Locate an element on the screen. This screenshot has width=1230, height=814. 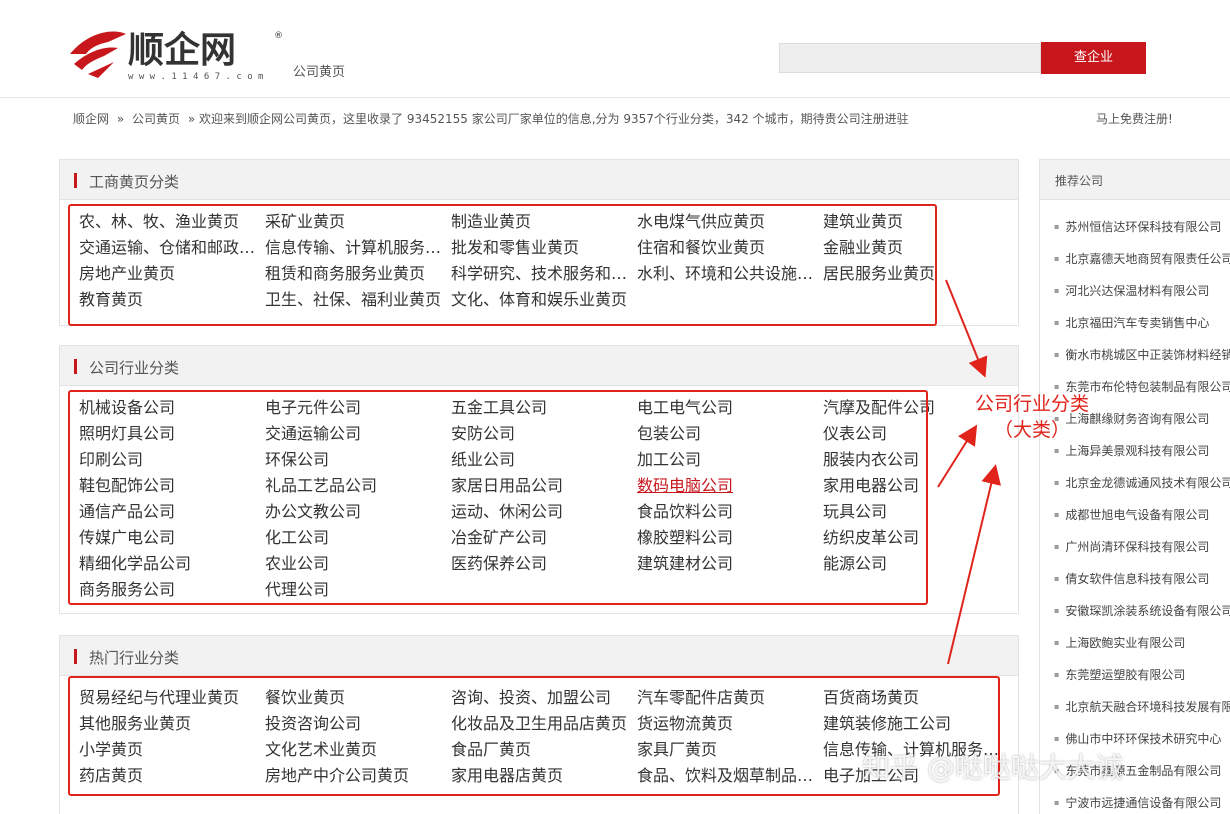
category-link: 通信产品公司 is located at coordinates (170, 512).